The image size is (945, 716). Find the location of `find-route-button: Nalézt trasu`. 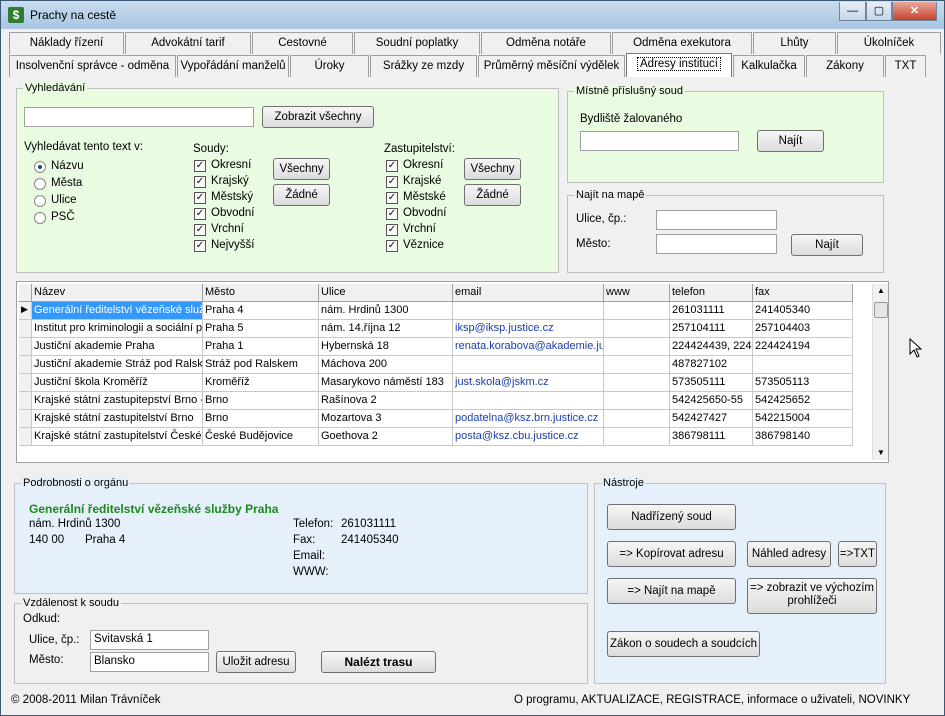

find-route-button: Nalézt trasu is located at coordinates (378, 662).